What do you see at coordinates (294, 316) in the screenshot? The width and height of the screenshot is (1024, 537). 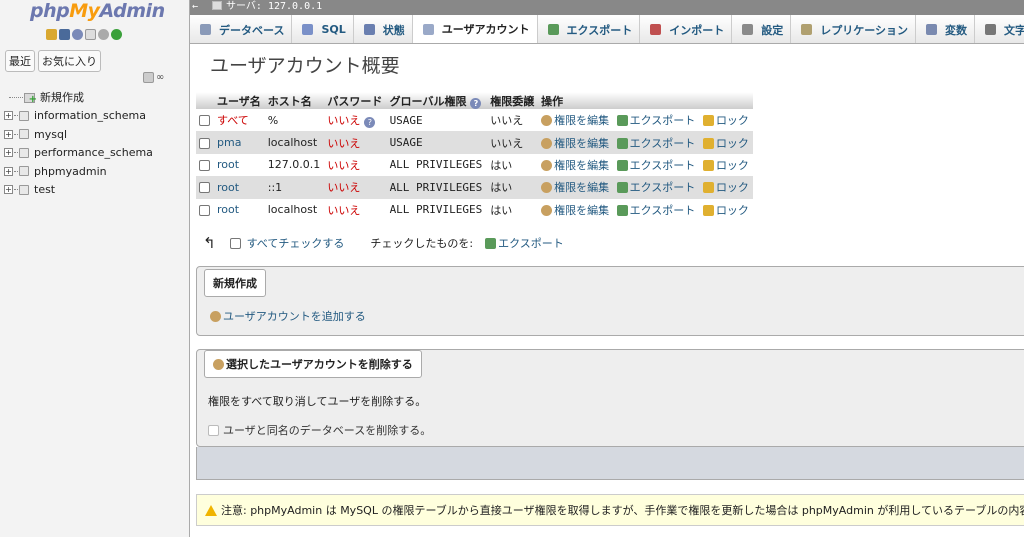 I see `add-user-link: ユーザアカウントを追加する` at bounding box center [294, 316].